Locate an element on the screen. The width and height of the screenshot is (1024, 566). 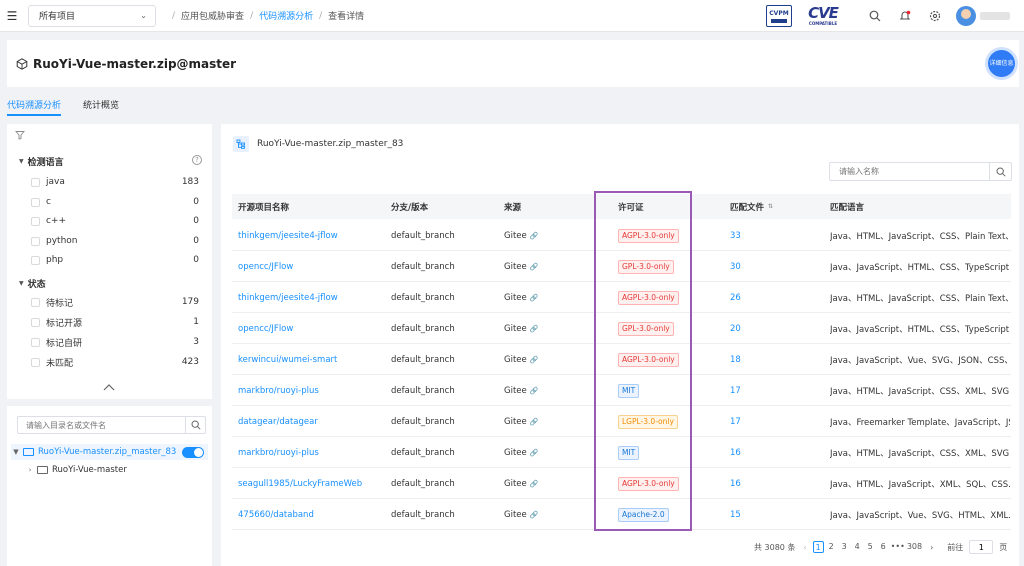
detail-info-button: 详细信息 is located at coordinates (1001, 63).